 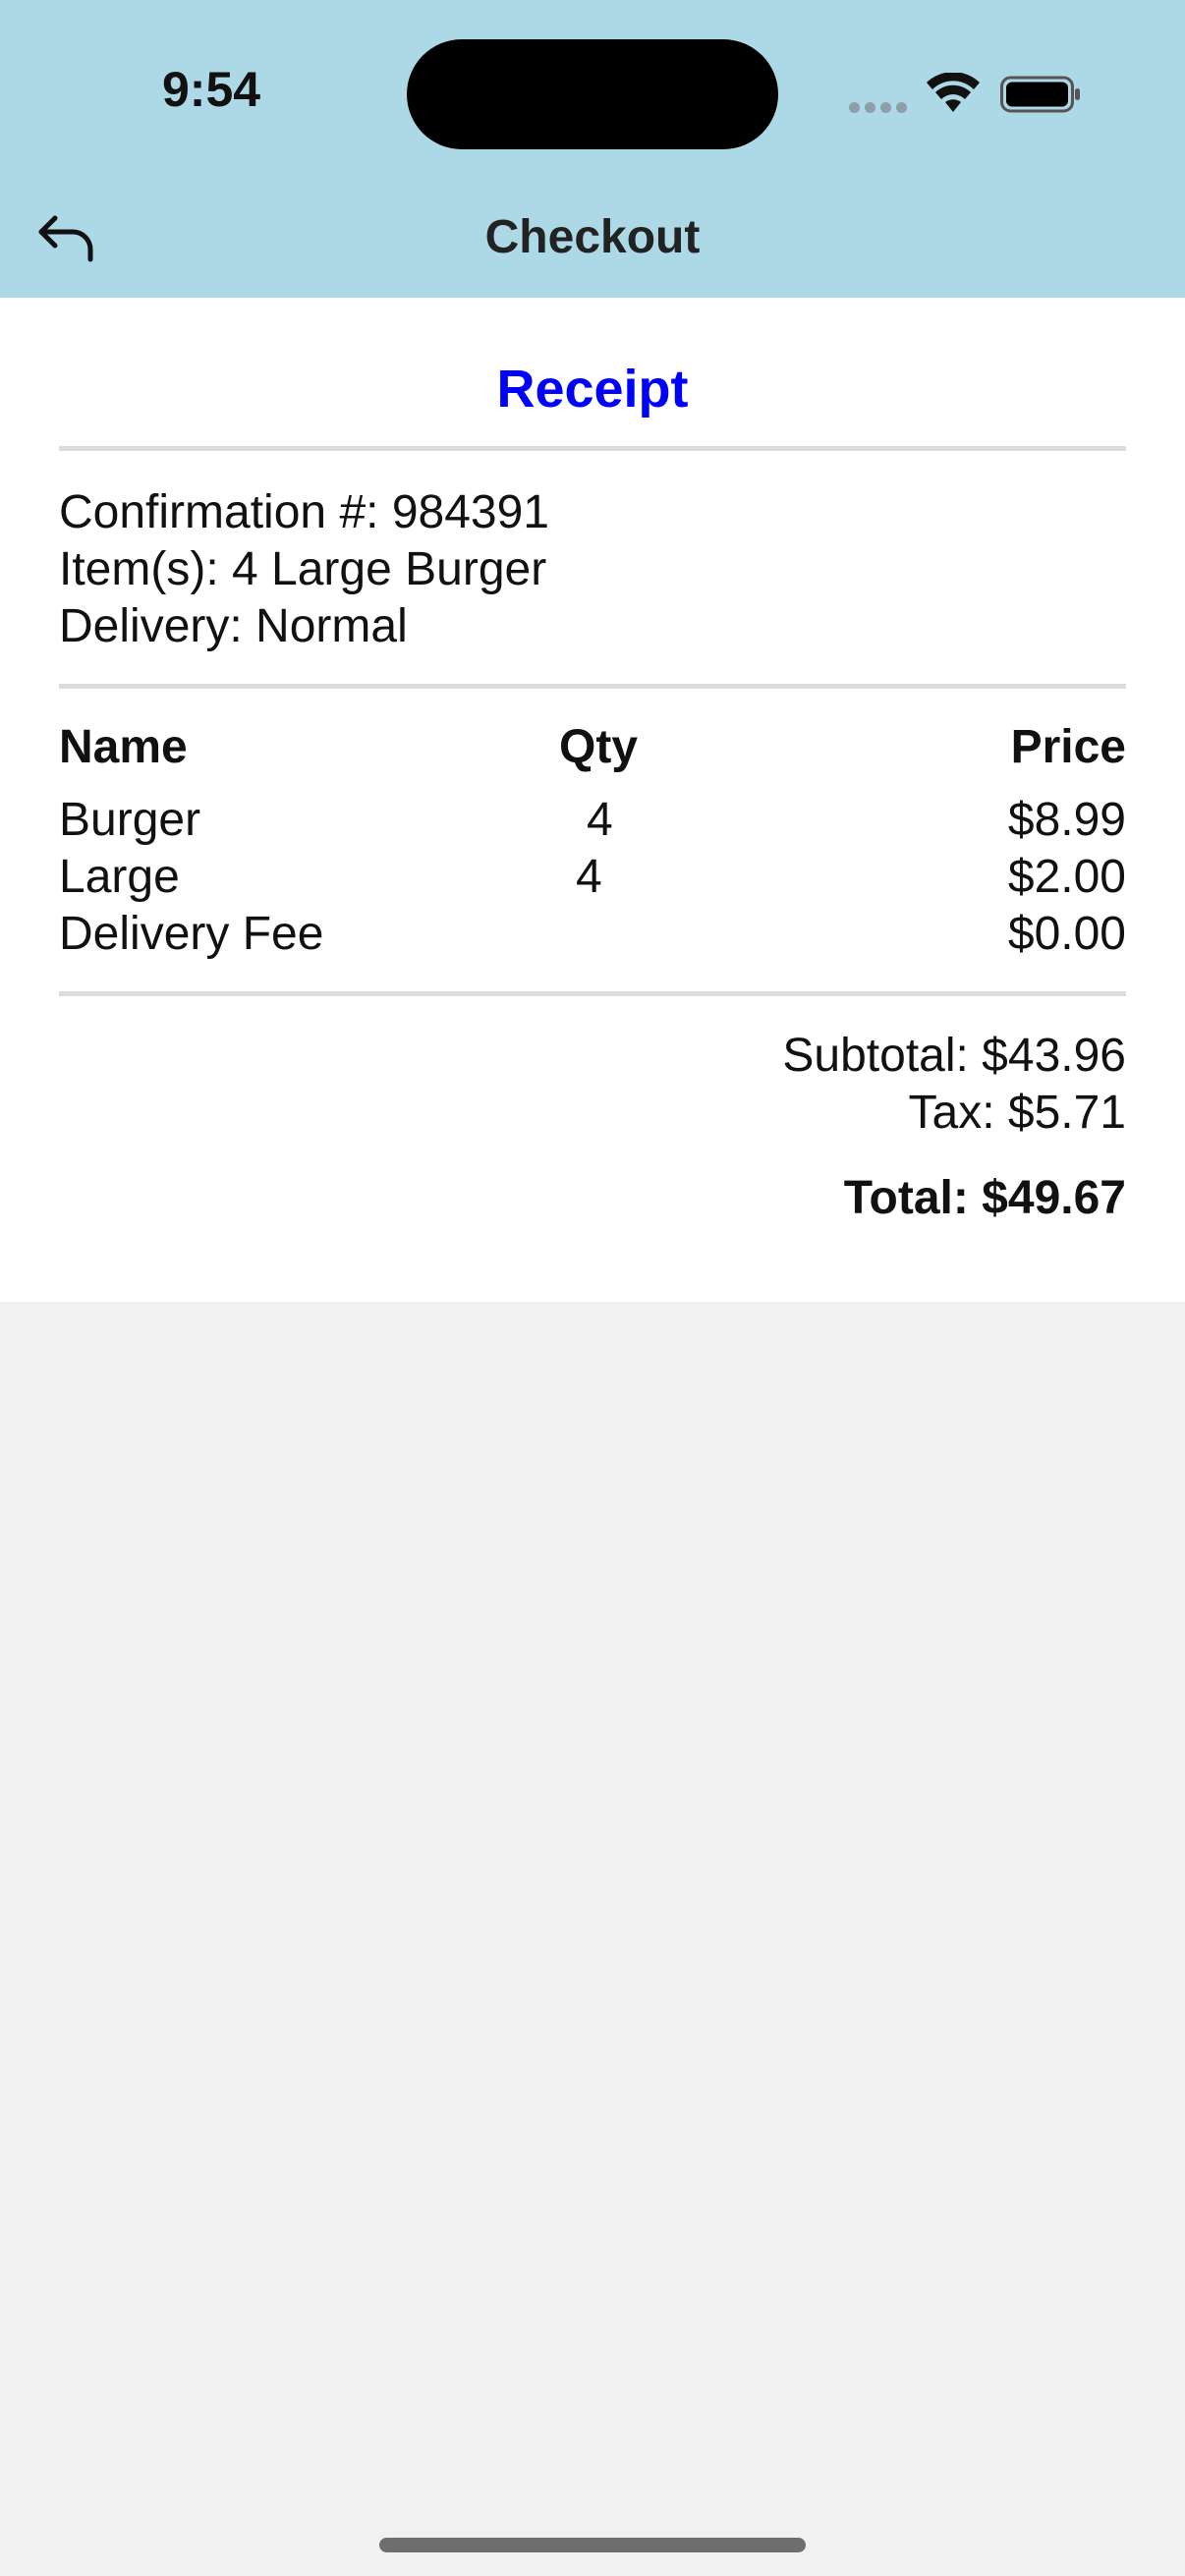 I want to click on battery-icon, so click(x=1040, y=94).